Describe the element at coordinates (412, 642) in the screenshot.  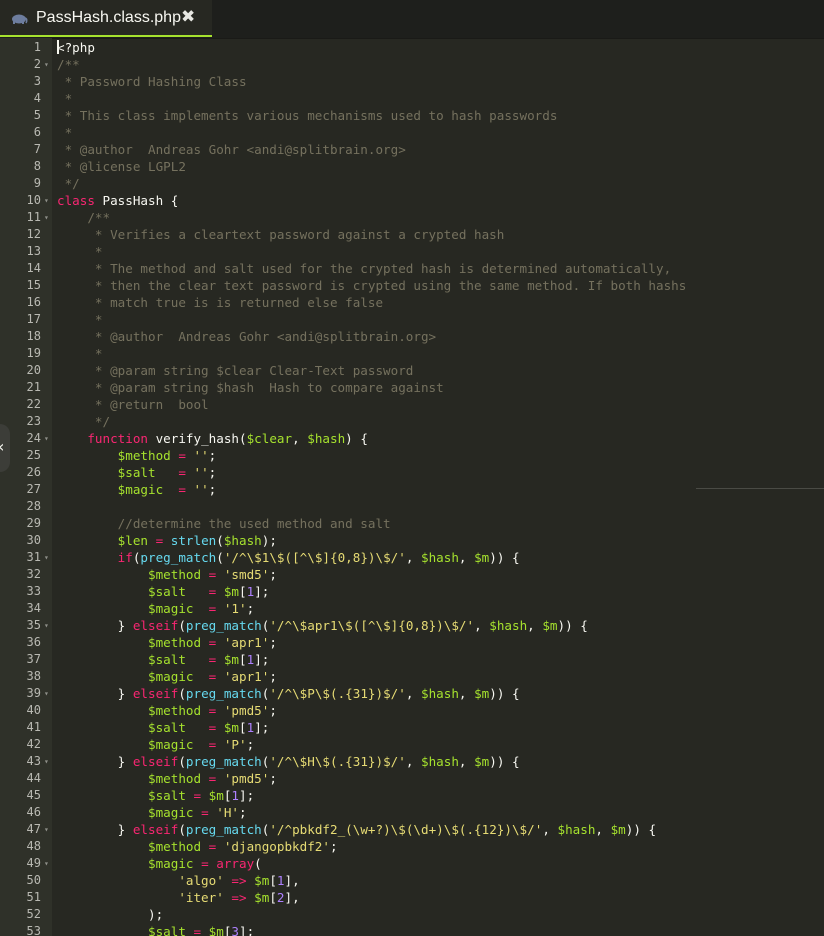
I see `code-line: 36 $method = 'apr1';` at that location.